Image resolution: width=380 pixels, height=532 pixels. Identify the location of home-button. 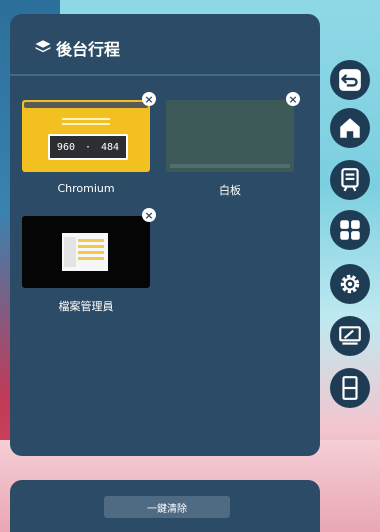
(350, 128).